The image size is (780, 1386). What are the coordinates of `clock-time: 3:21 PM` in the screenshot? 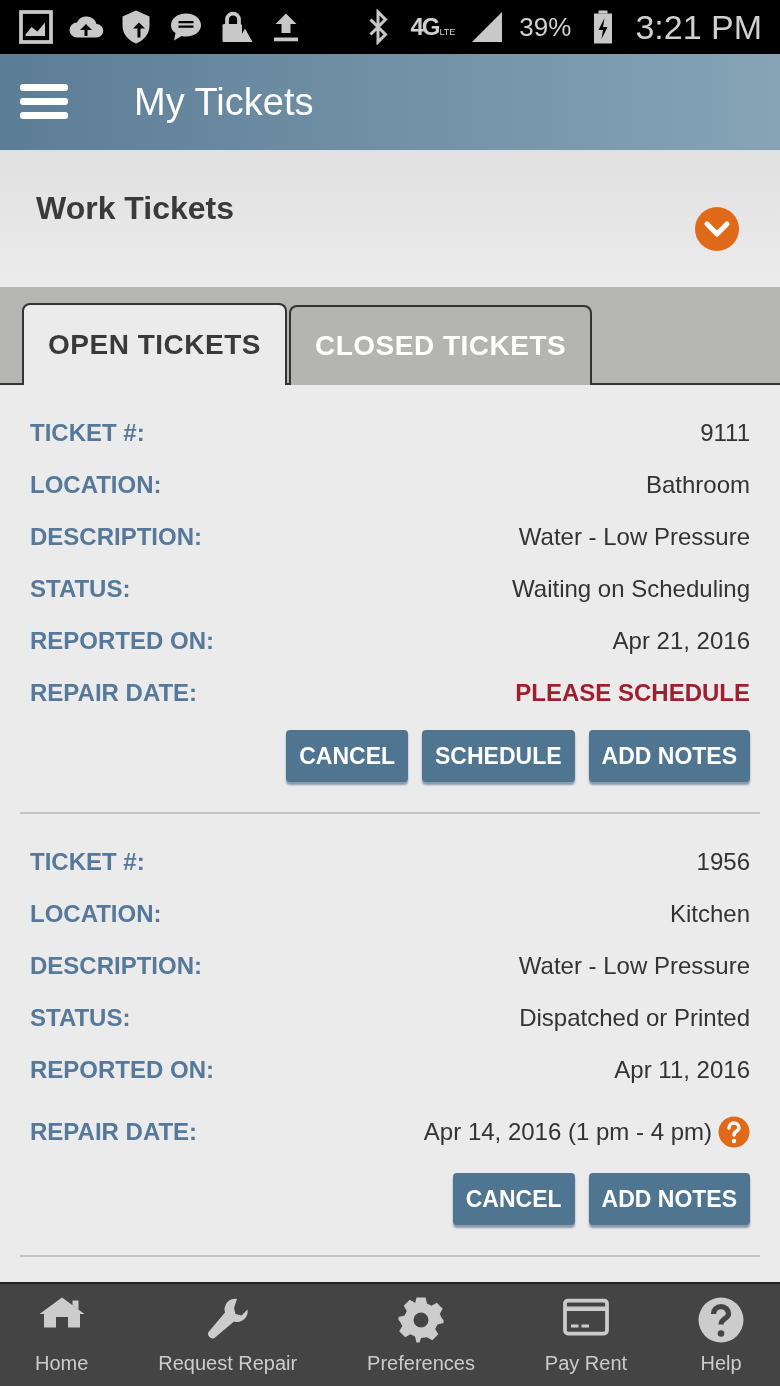 It's located at (698, 27).